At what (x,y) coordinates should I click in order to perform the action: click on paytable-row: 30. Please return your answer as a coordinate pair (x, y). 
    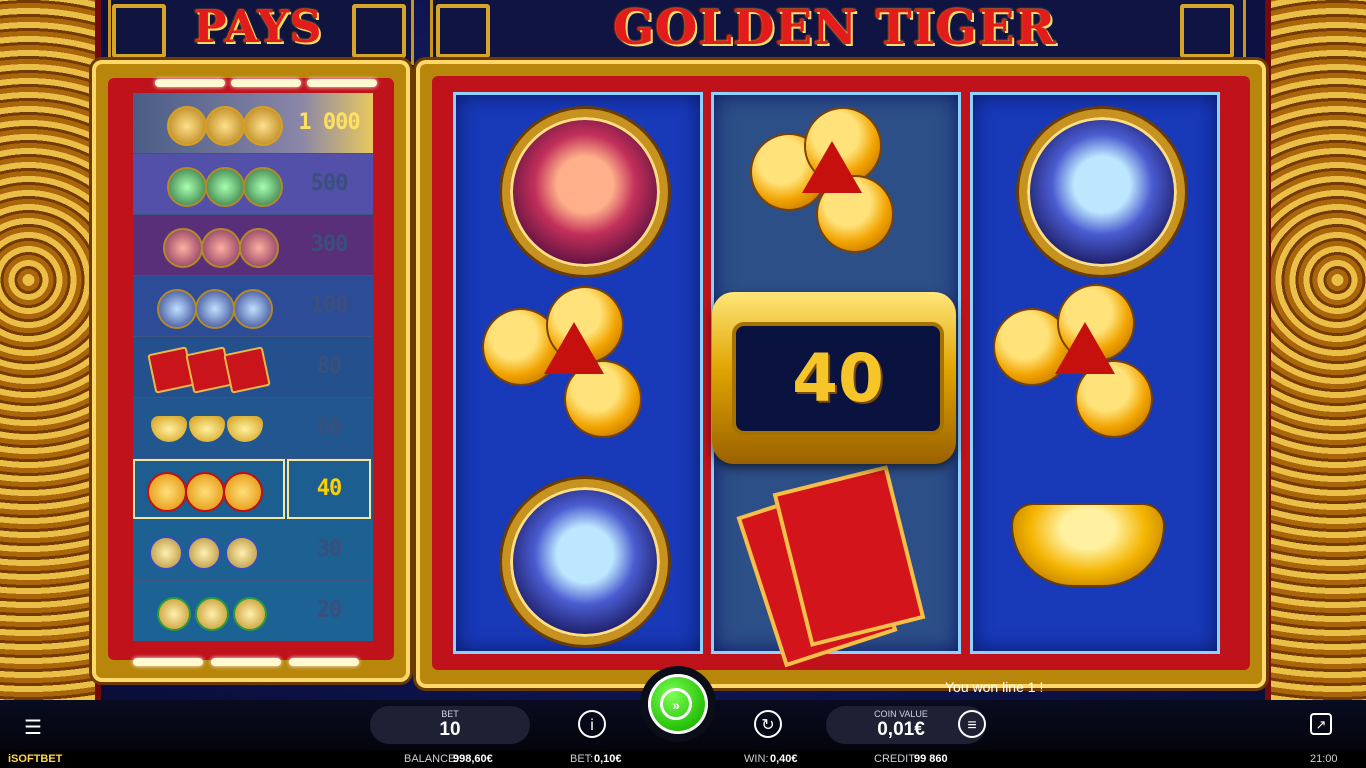
    Looking at the image, I should click on (253, 550).